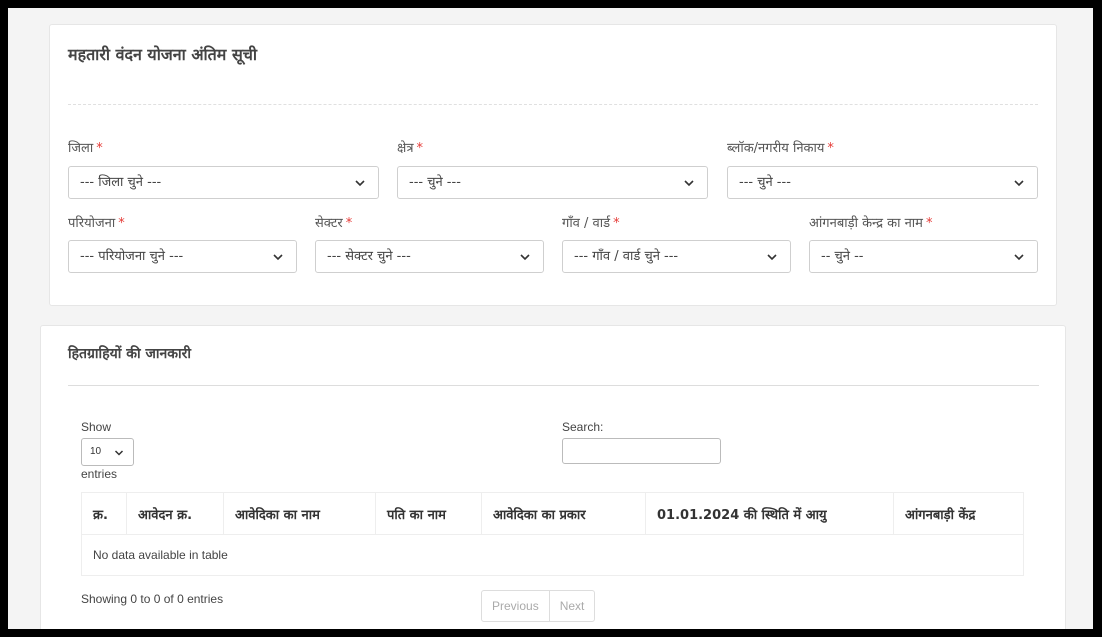  I want to click on village-label: गाँव / वार्ड *, so click(591, 223).